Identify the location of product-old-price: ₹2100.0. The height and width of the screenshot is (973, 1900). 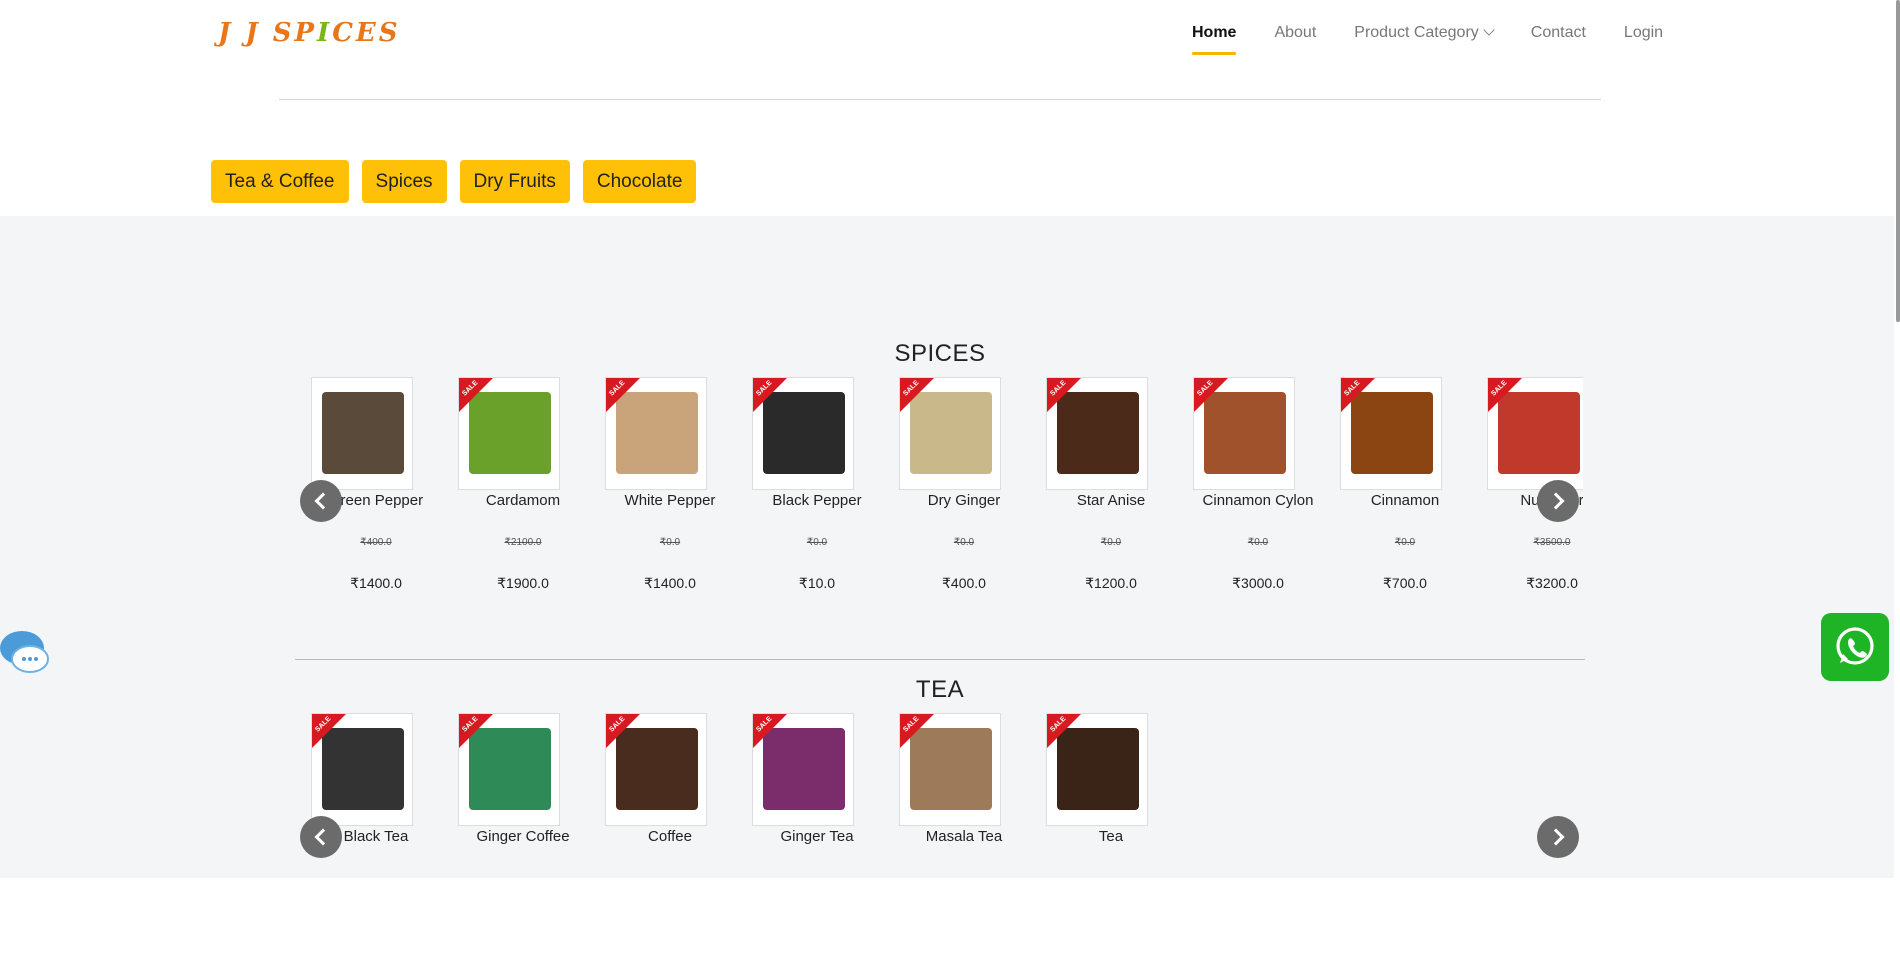
(523, 542).